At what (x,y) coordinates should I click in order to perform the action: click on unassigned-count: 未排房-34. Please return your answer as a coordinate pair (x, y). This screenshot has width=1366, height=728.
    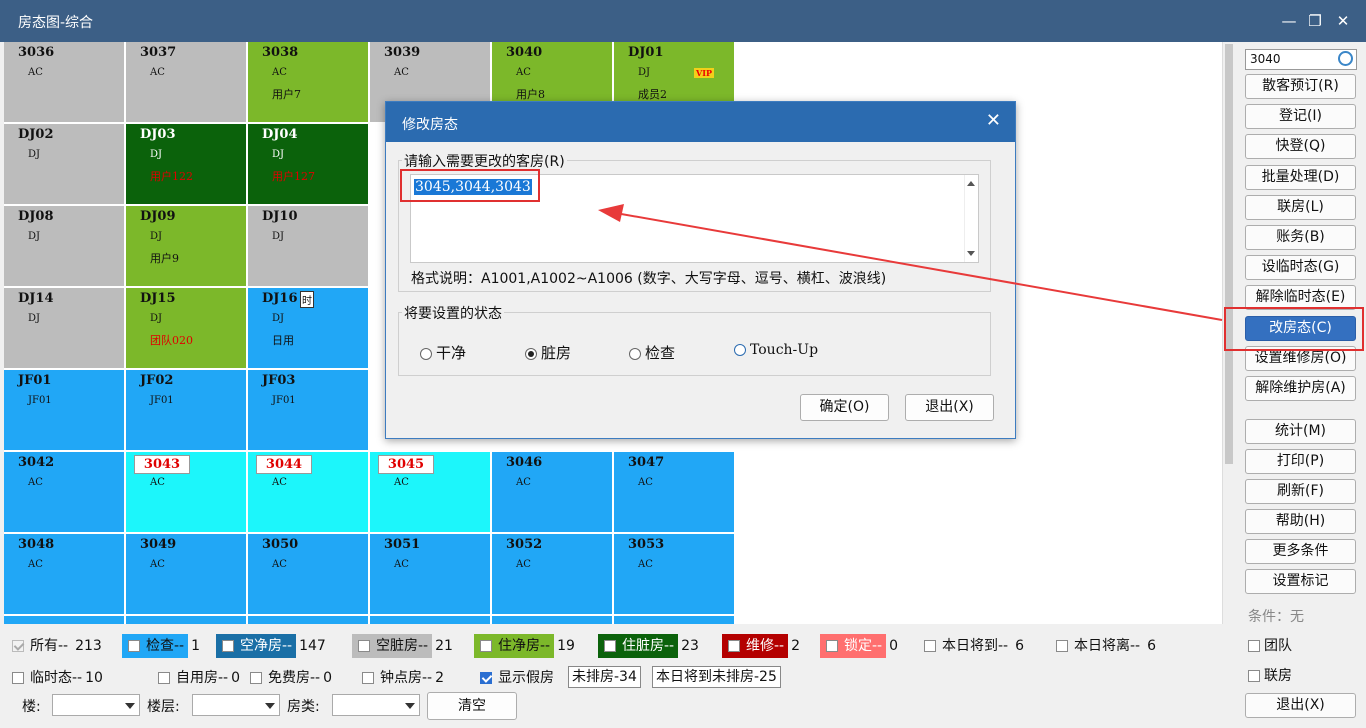
    Looking at the image, I should click on (604, 677).